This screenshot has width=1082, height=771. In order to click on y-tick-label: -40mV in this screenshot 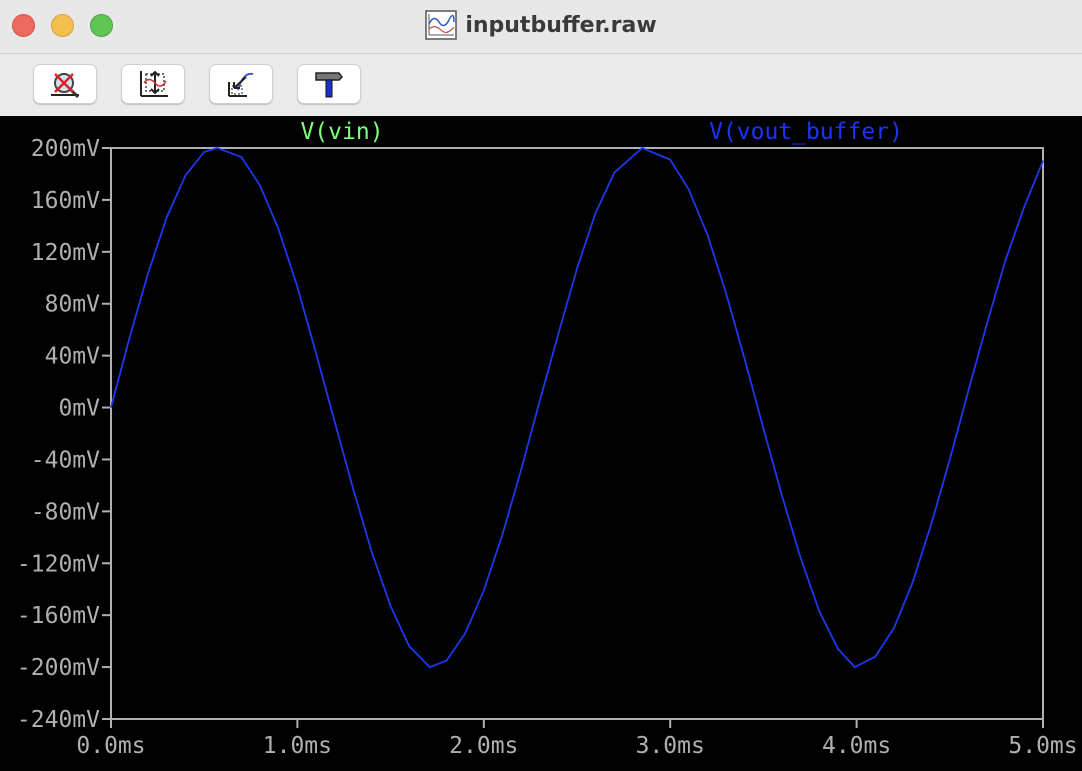, I will do `click(65, 460)`.